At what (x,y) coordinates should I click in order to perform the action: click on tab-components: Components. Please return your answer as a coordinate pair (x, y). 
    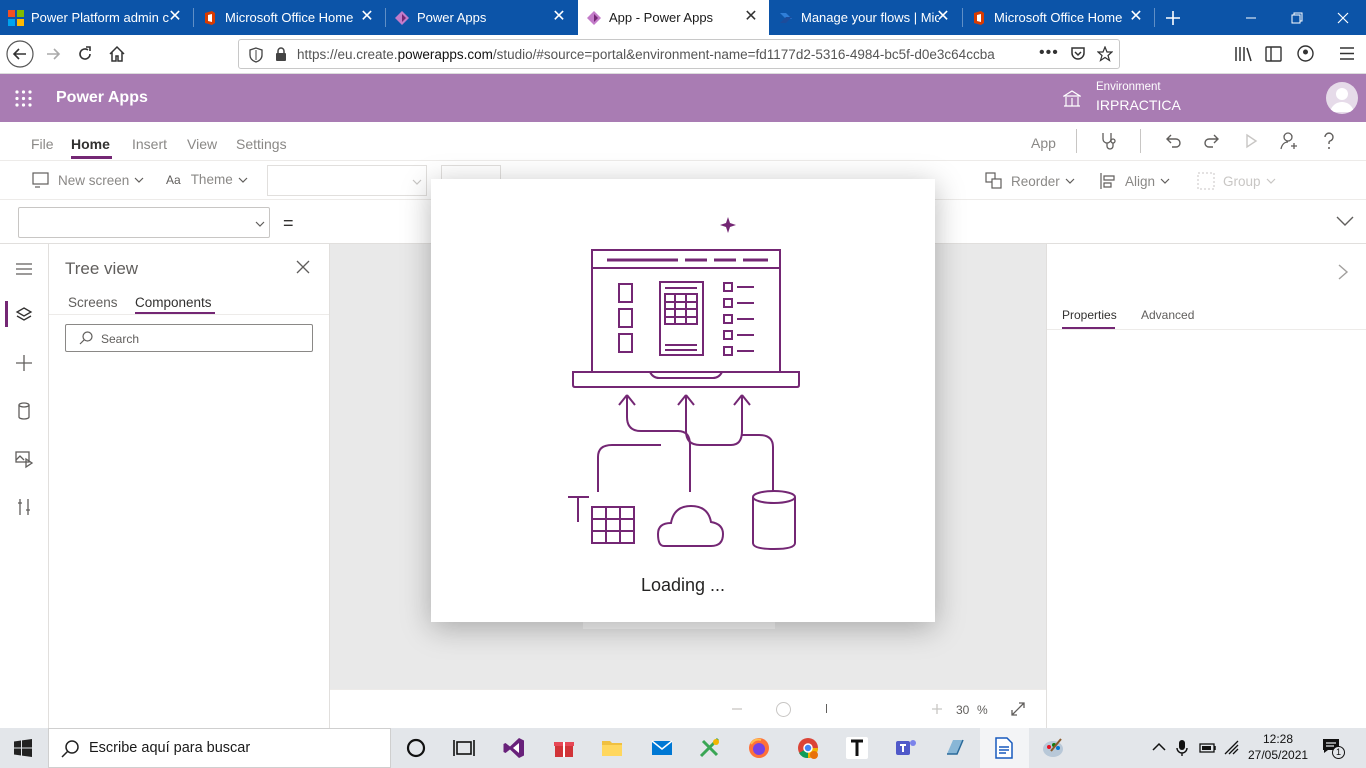
    Looking at the image, I should click on (173, 302).